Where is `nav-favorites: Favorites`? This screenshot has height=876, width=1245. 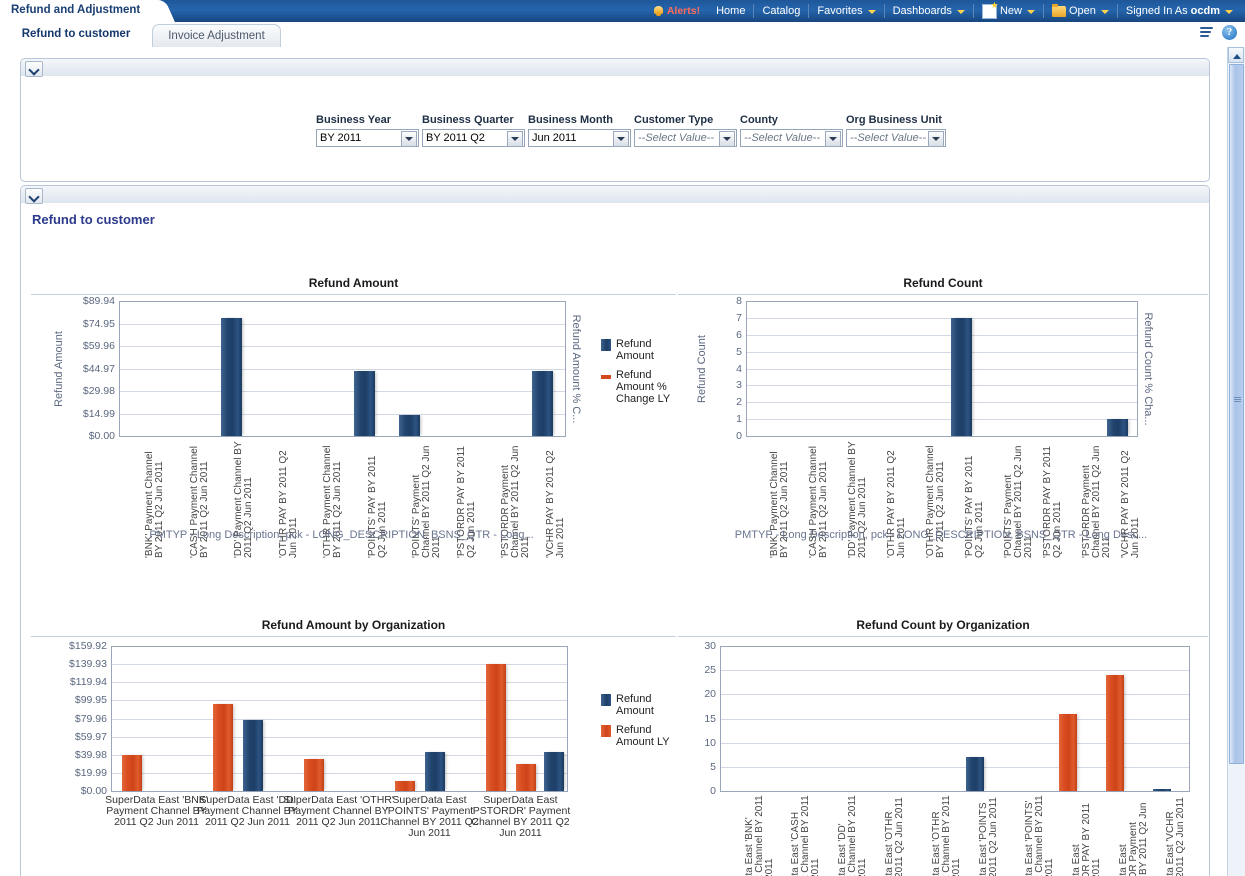
nav-favorites: Favorites is located at coordinates (846, 11).